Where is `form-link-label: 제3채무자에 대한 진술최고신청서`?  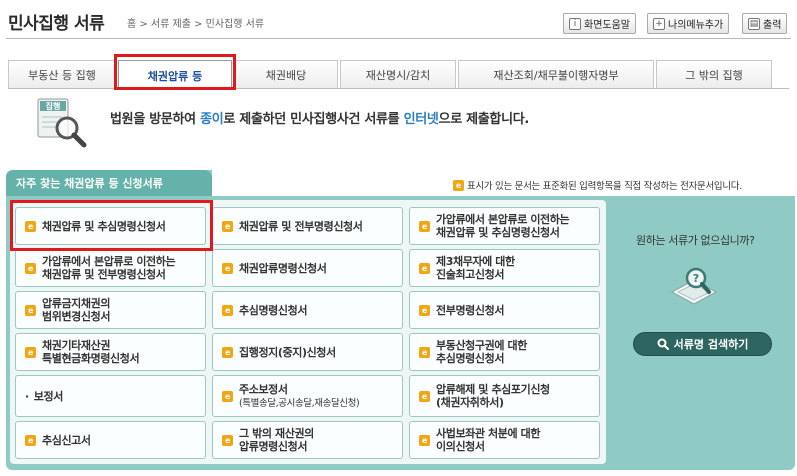 form-link-label: 제3채무자에 대한 진술최고신청서 is located at coordinates (475, 268).